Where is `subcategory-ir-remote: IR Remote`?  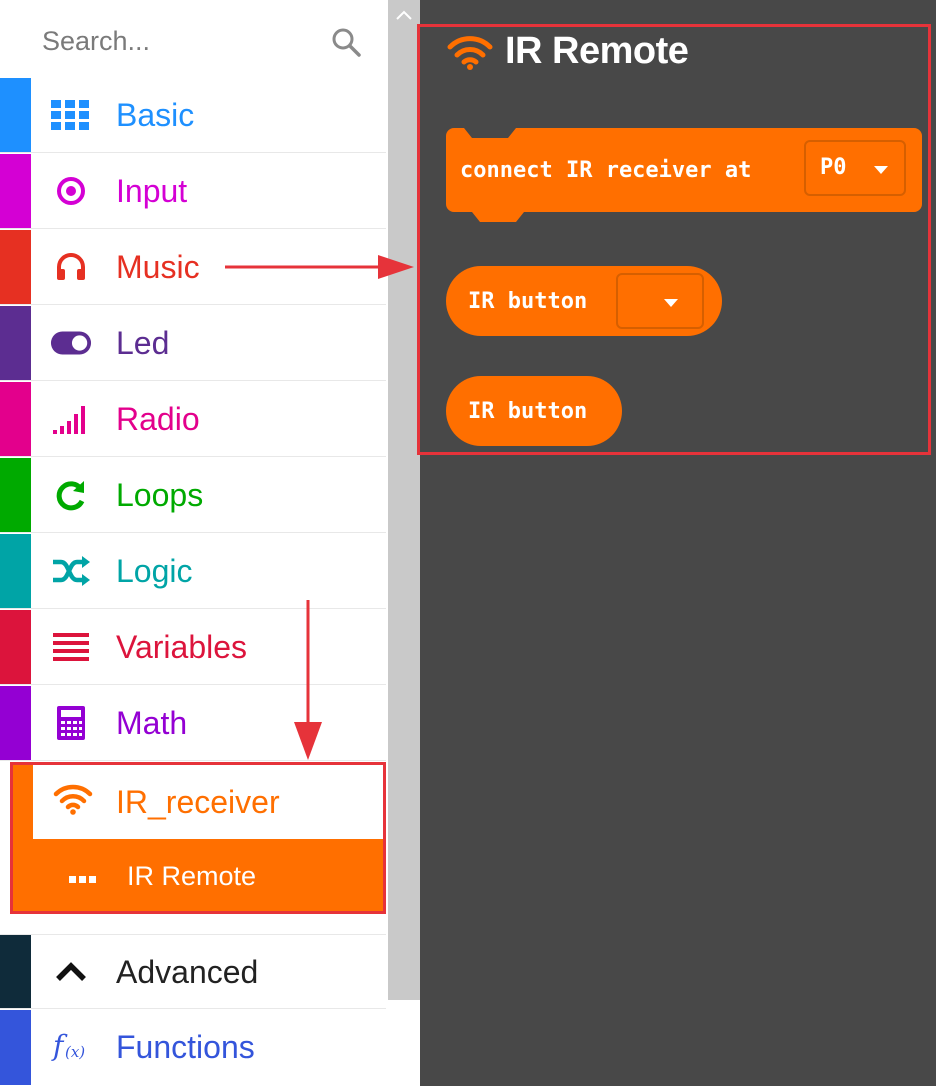 subcategory-ir-remote: IR Remote is located at coordinates (198, 875).